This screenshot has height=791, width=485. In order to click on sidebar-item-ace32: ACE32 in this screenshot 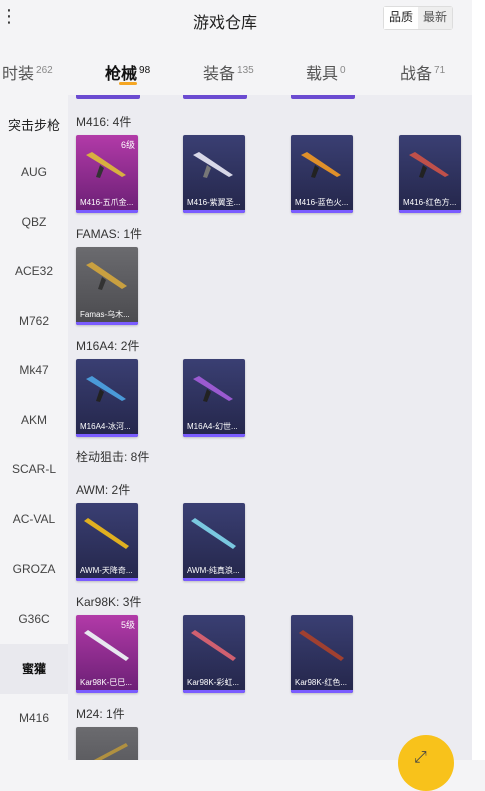, I will do `click(34, 271)`.